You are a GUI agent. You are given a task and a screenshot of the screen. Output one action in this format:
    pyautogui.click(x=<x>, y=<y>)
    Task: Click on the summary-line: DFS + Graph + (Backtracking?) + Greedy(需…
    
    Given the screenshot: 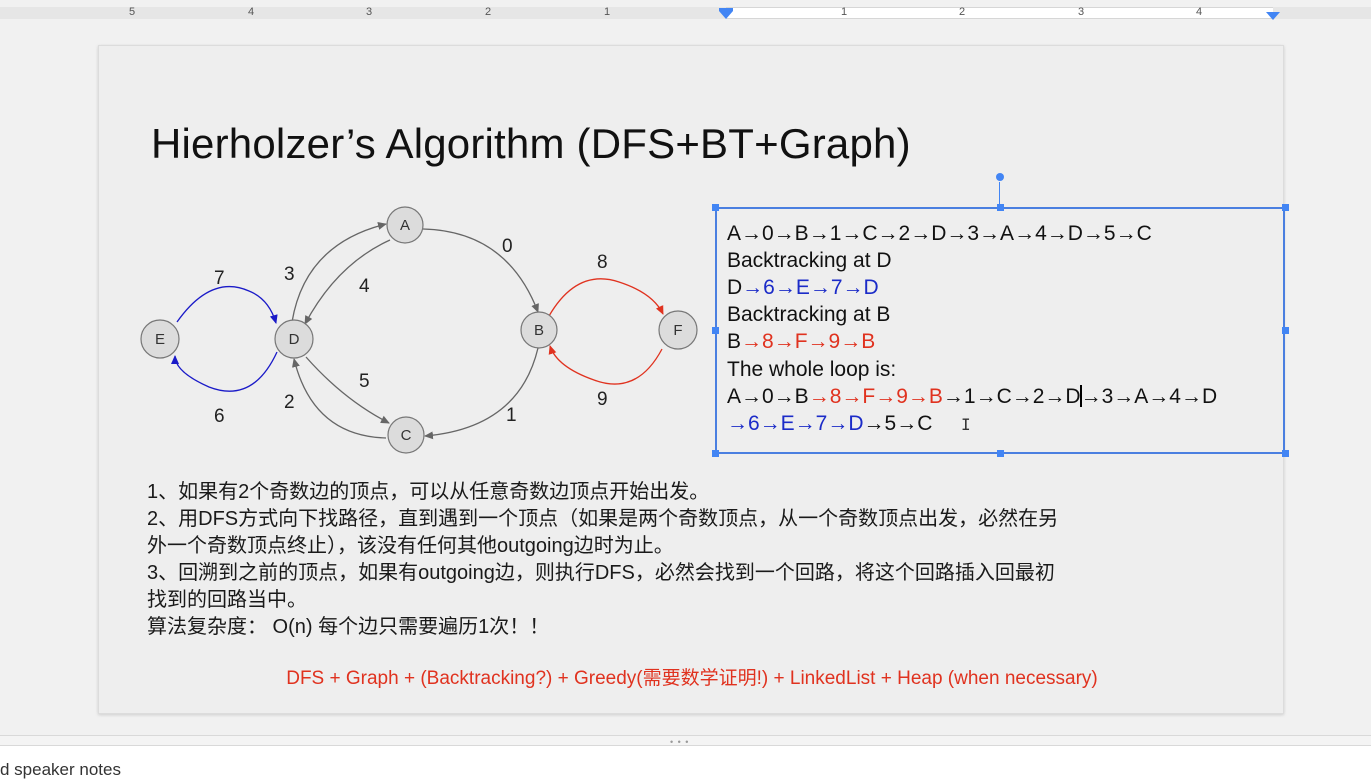 What is the action you would take?
    pyautogui.click(x=692, y=676)
    